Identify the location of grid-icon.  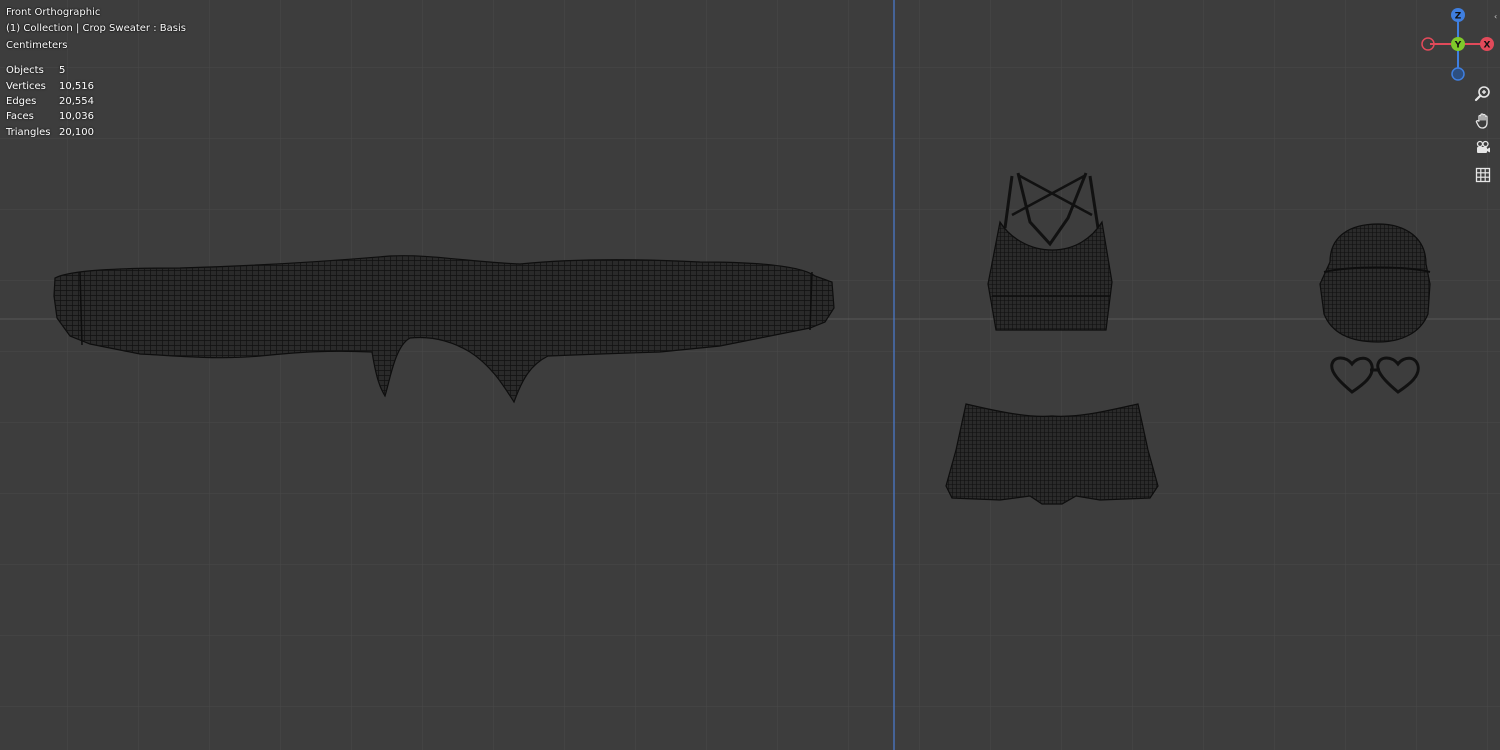
(1483, 175).